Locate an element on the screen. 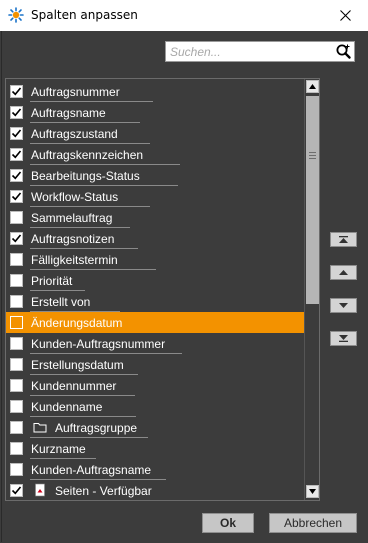 The width and height of the screenshot is (368, 543). list-item-label: Seiten - Verfügbar is located at coordinates (103, 491).